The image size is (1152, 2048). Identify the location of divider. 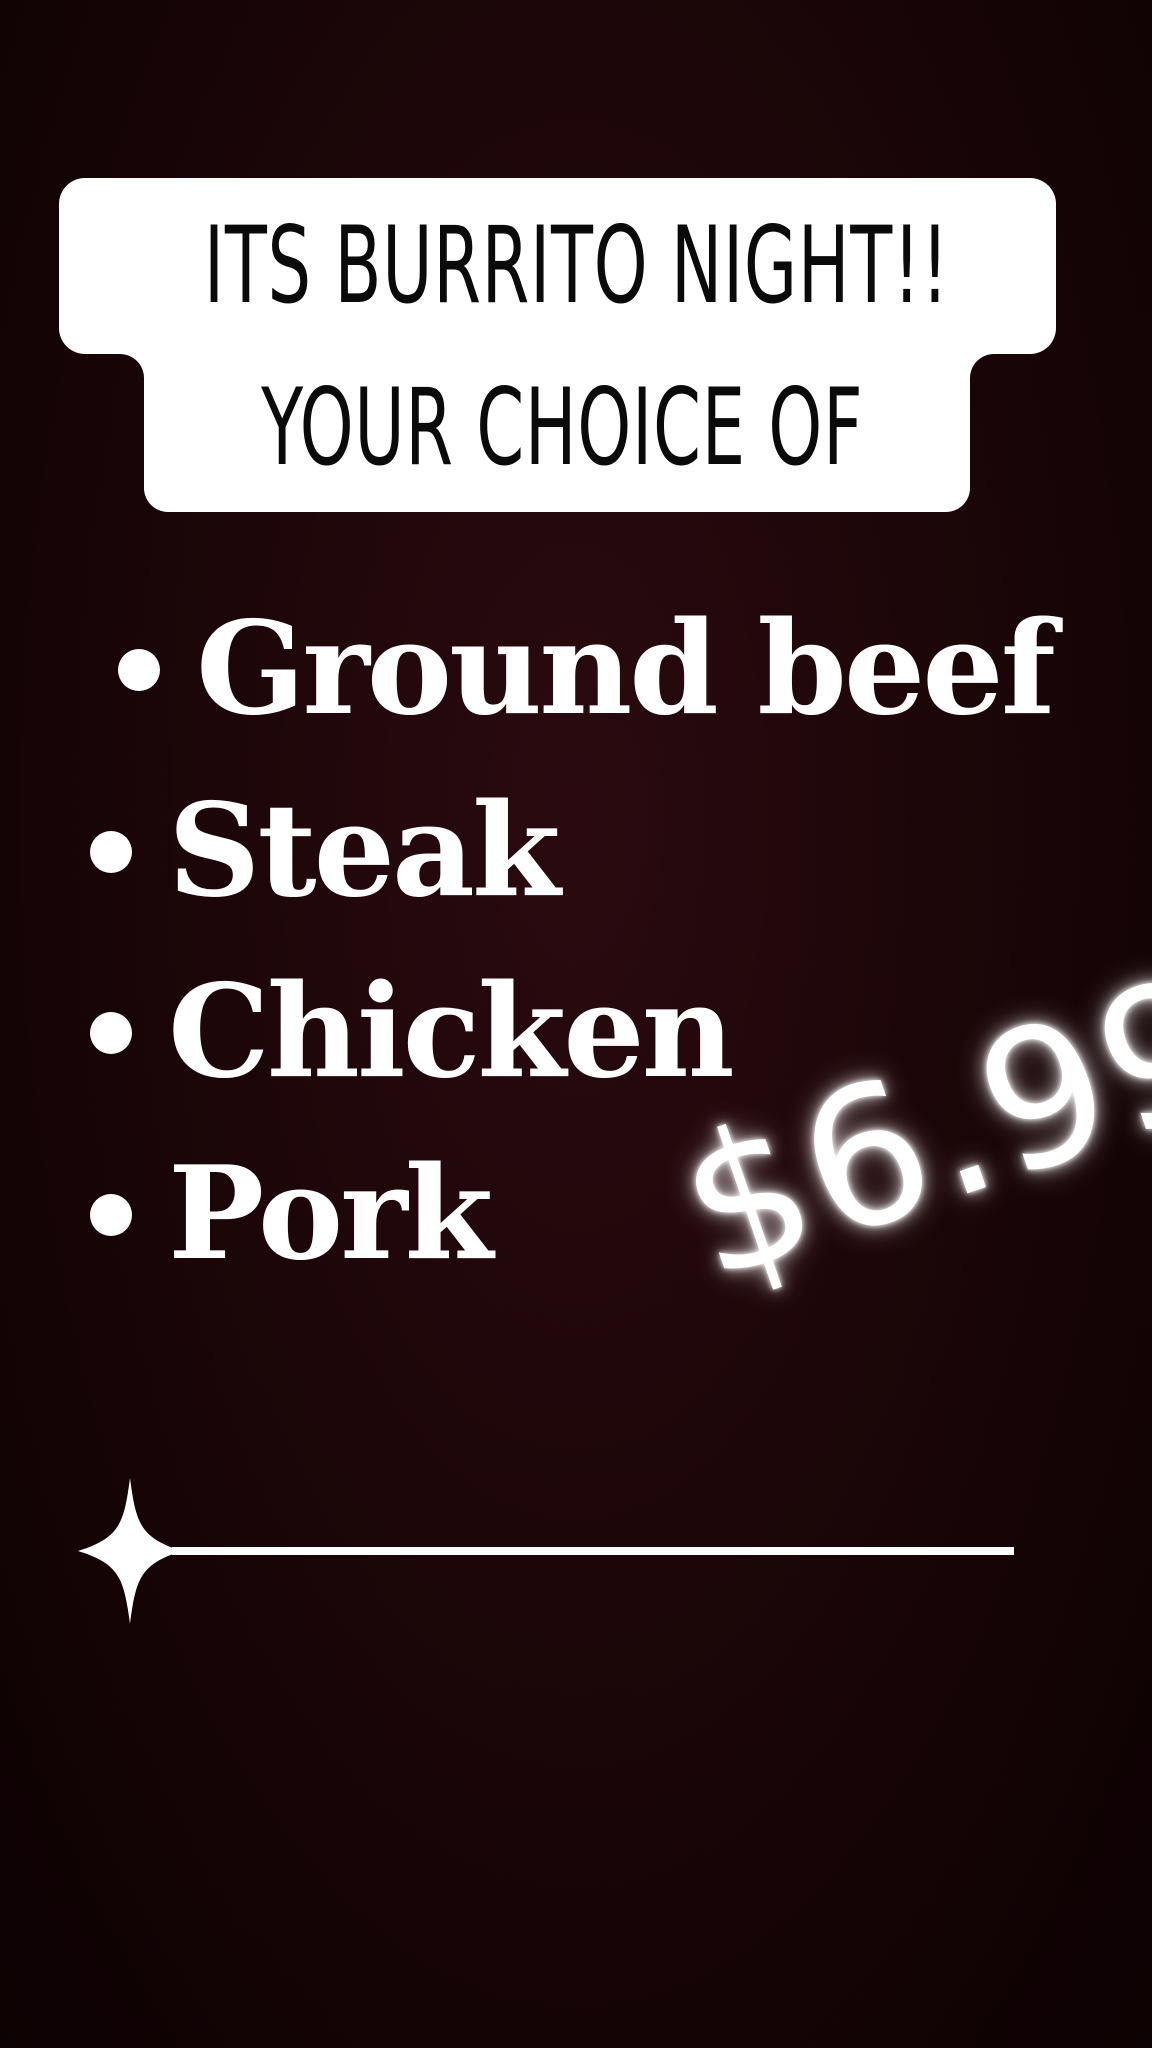
(546, 1551).